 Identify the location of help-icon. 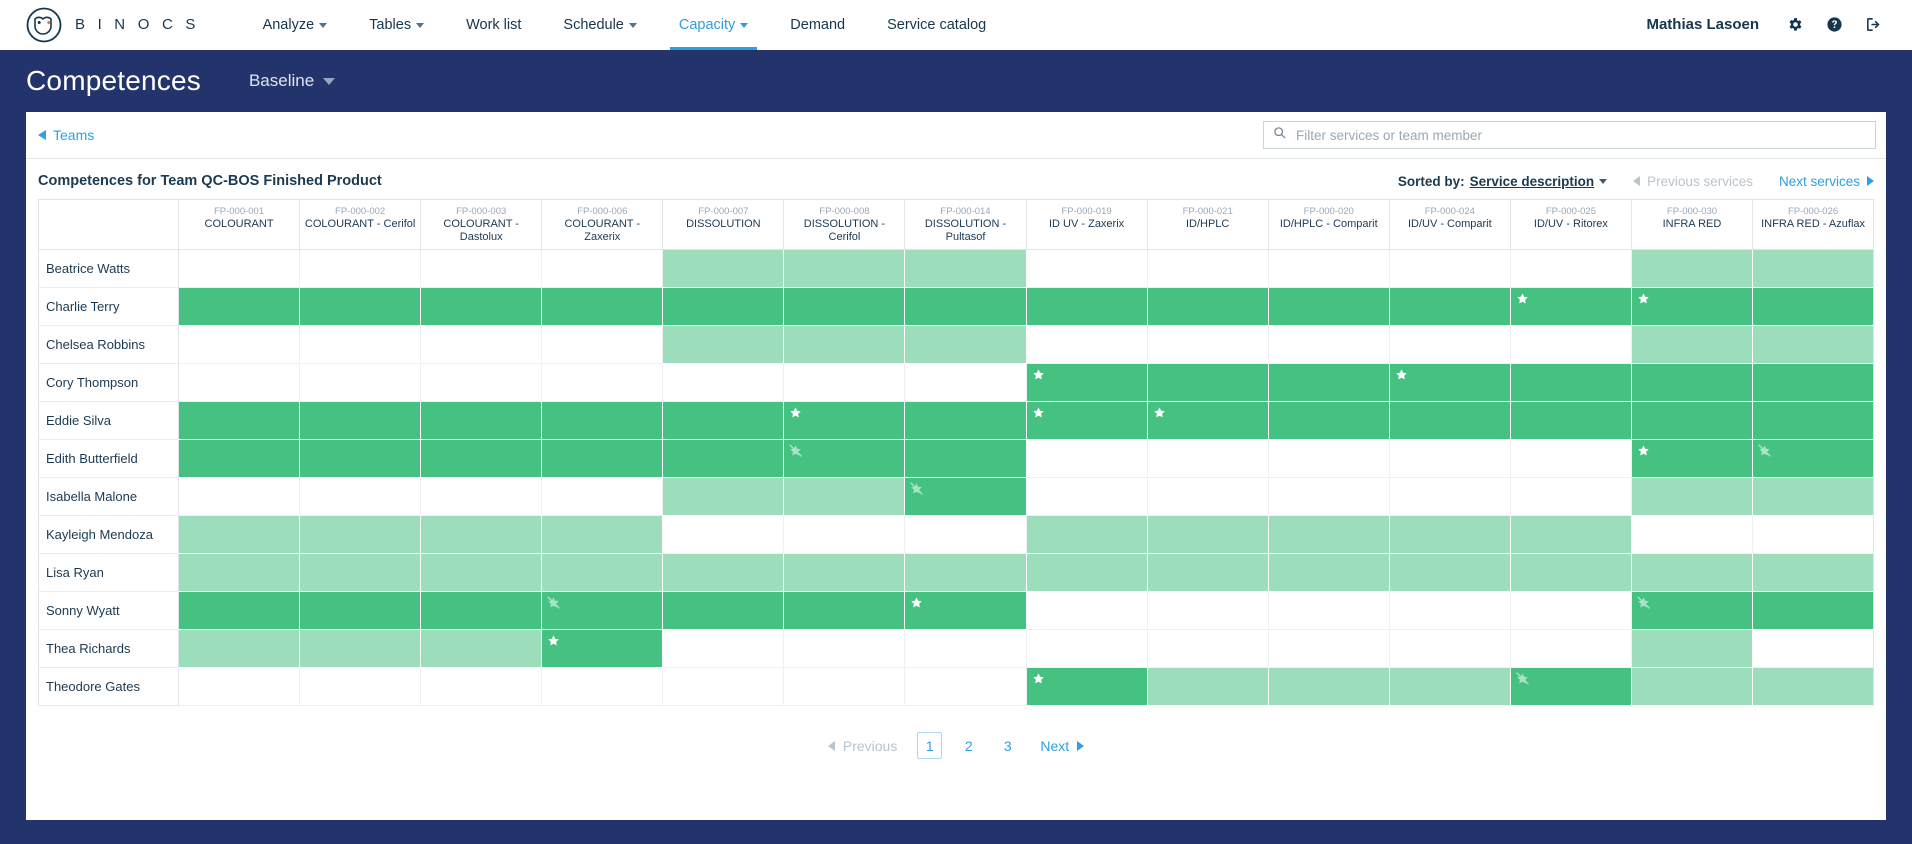
(1834, 24).